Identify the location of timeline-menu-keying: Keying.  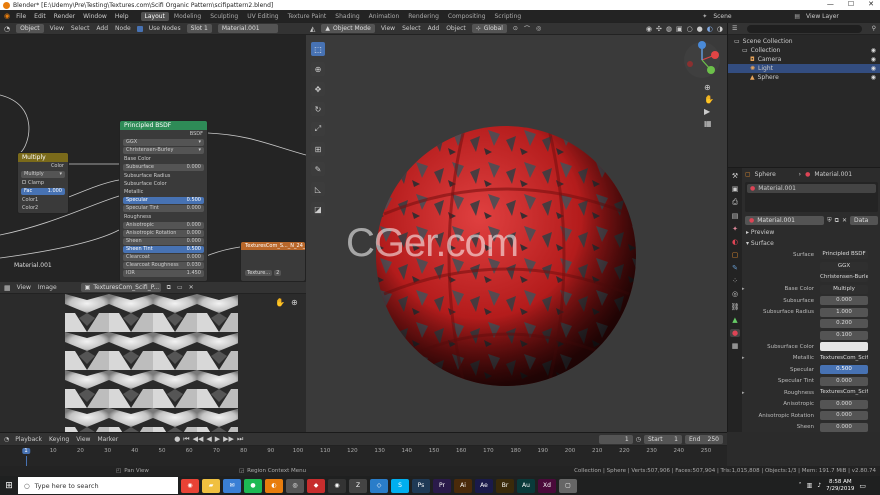
(59, 439).